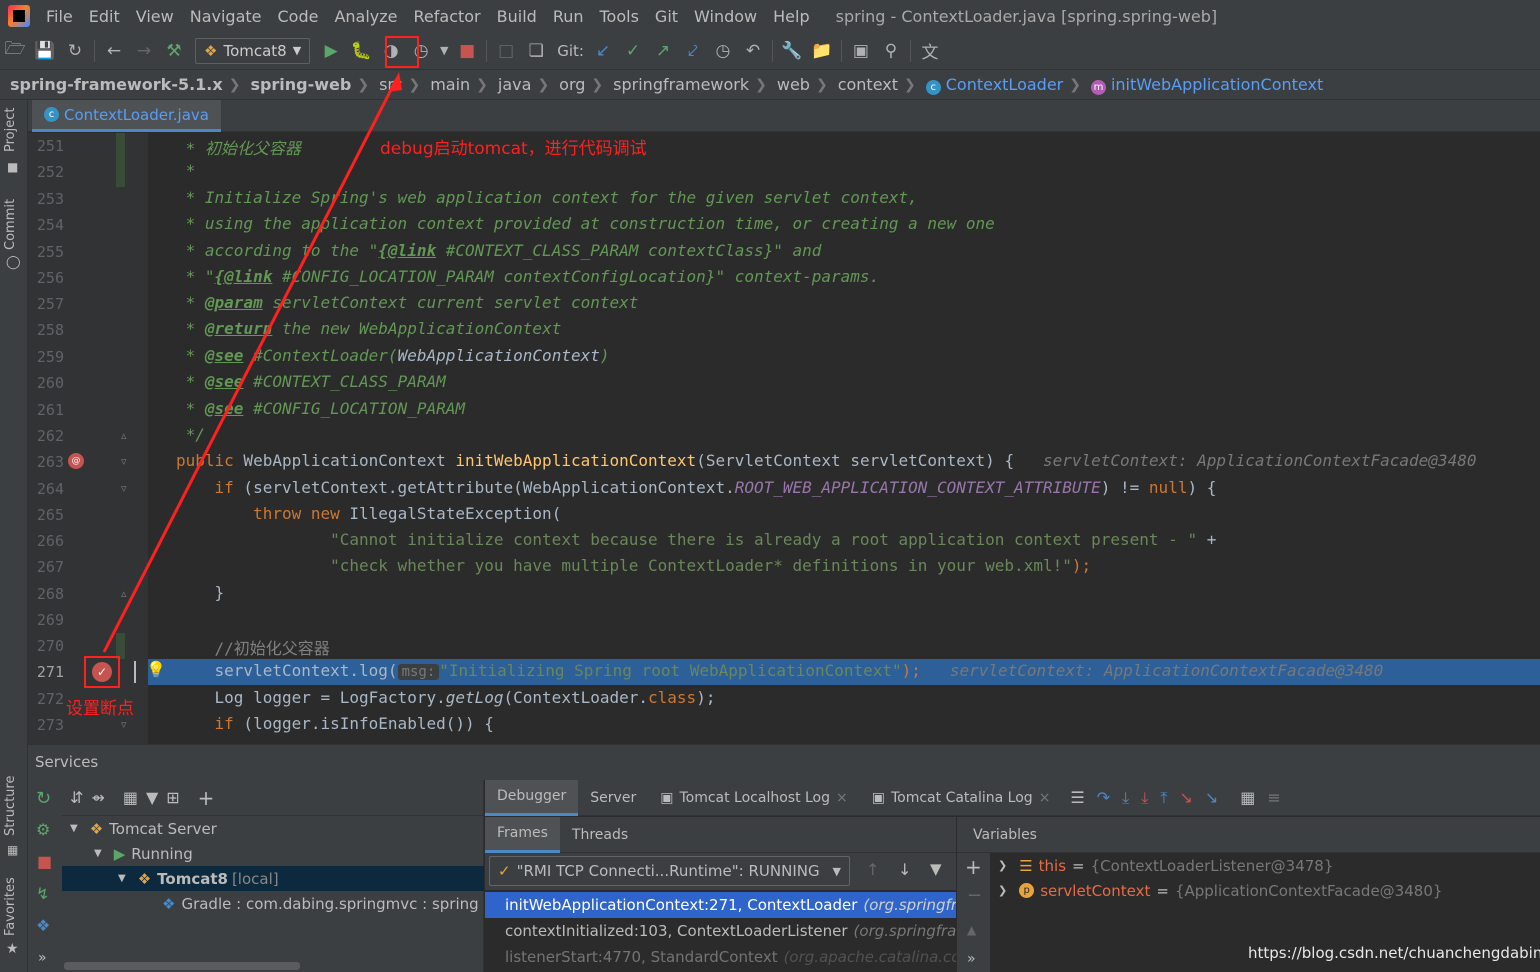 The height and width of the screenshot is (972, 1540). I want to click on running-icon: ▶, so click(119, 853).